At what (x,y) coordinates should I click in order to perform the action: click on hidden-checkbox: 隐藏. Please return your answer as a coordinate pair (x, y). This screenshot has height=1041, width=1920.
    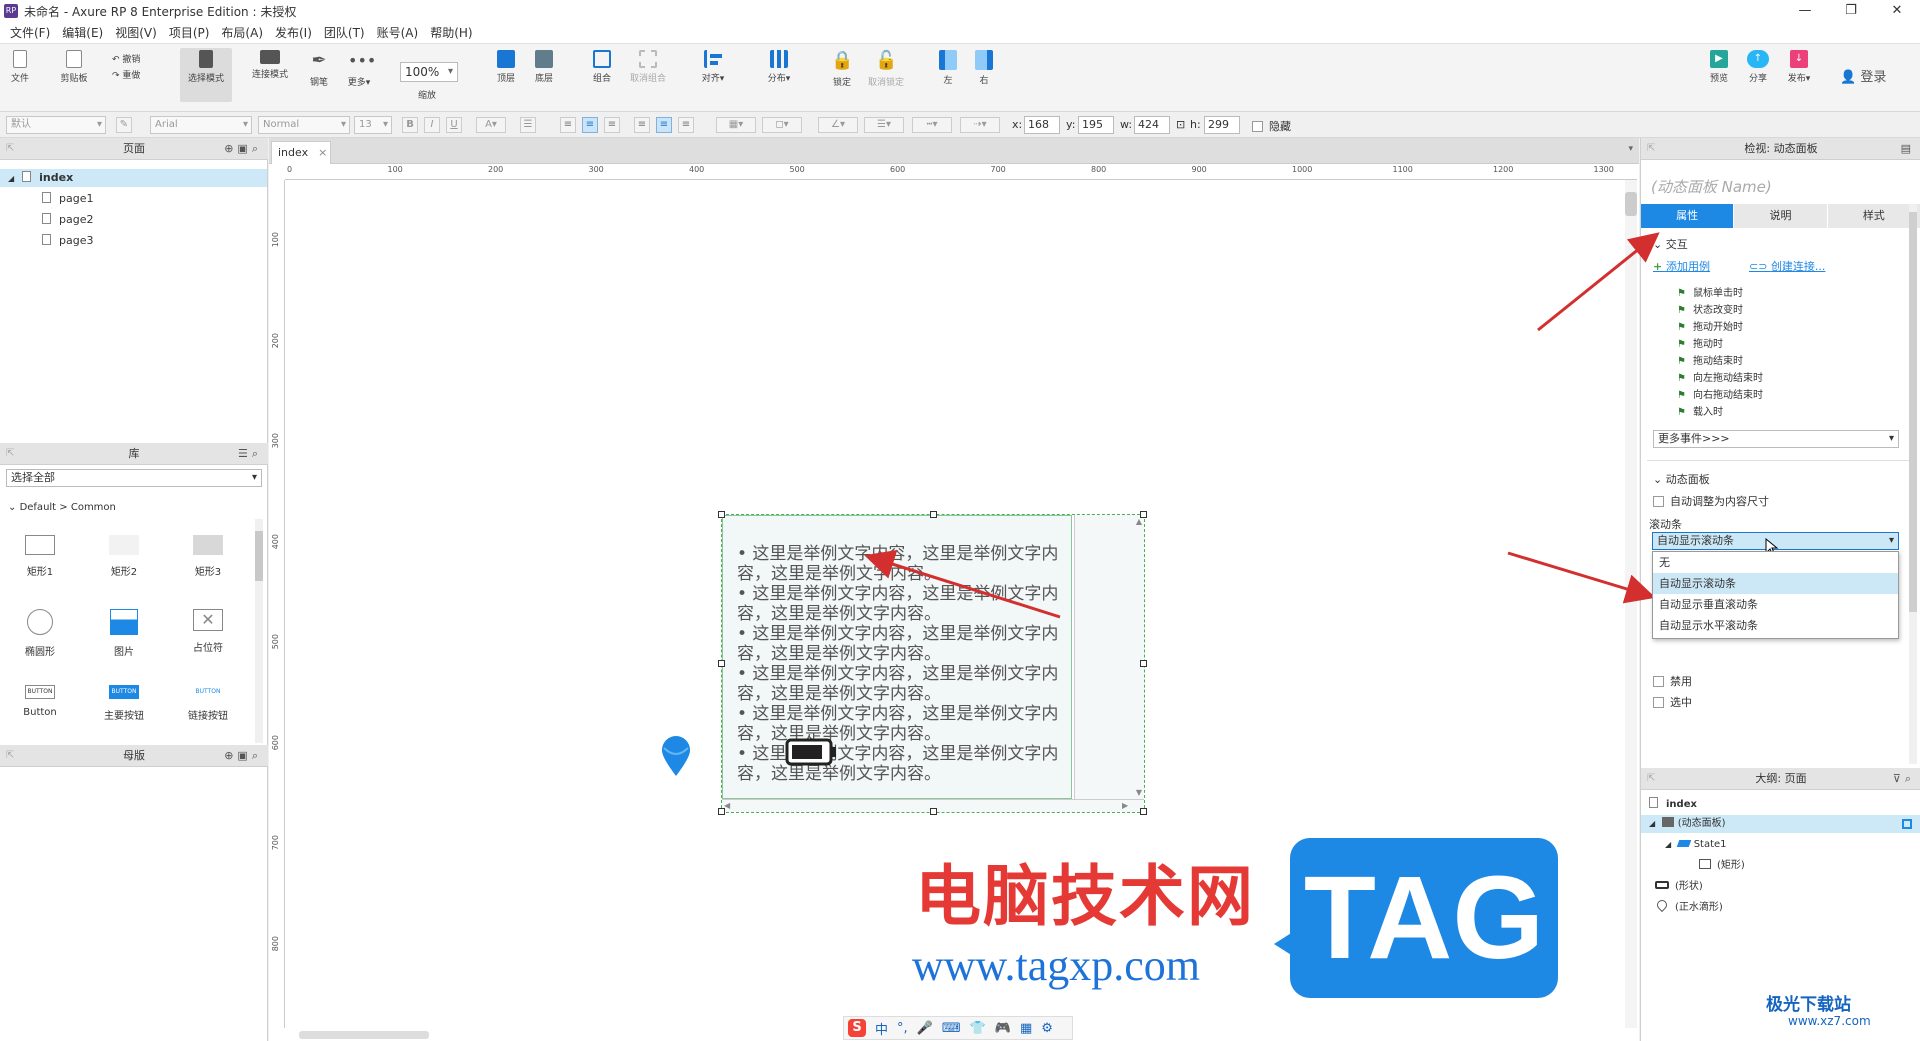
    Looking at the image, I should click on (1271, 126).